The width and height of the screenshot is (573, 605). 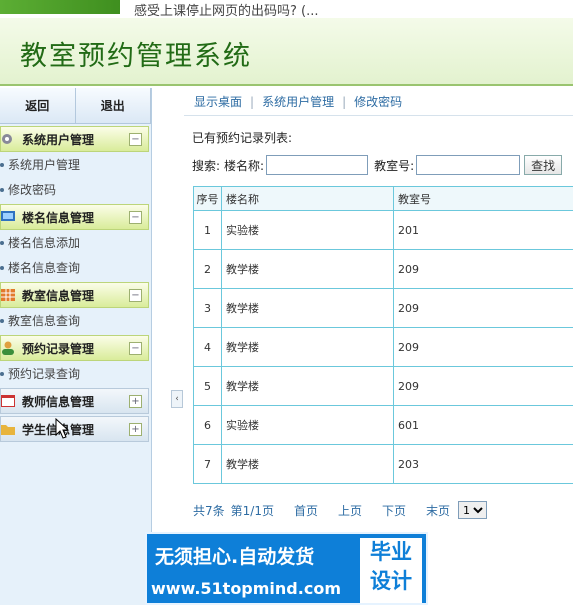 What do you see at coordinates (391, 581) in the screenshot?
I see `watermark-badge-line2: 设计` at bounding box center [391, 581].